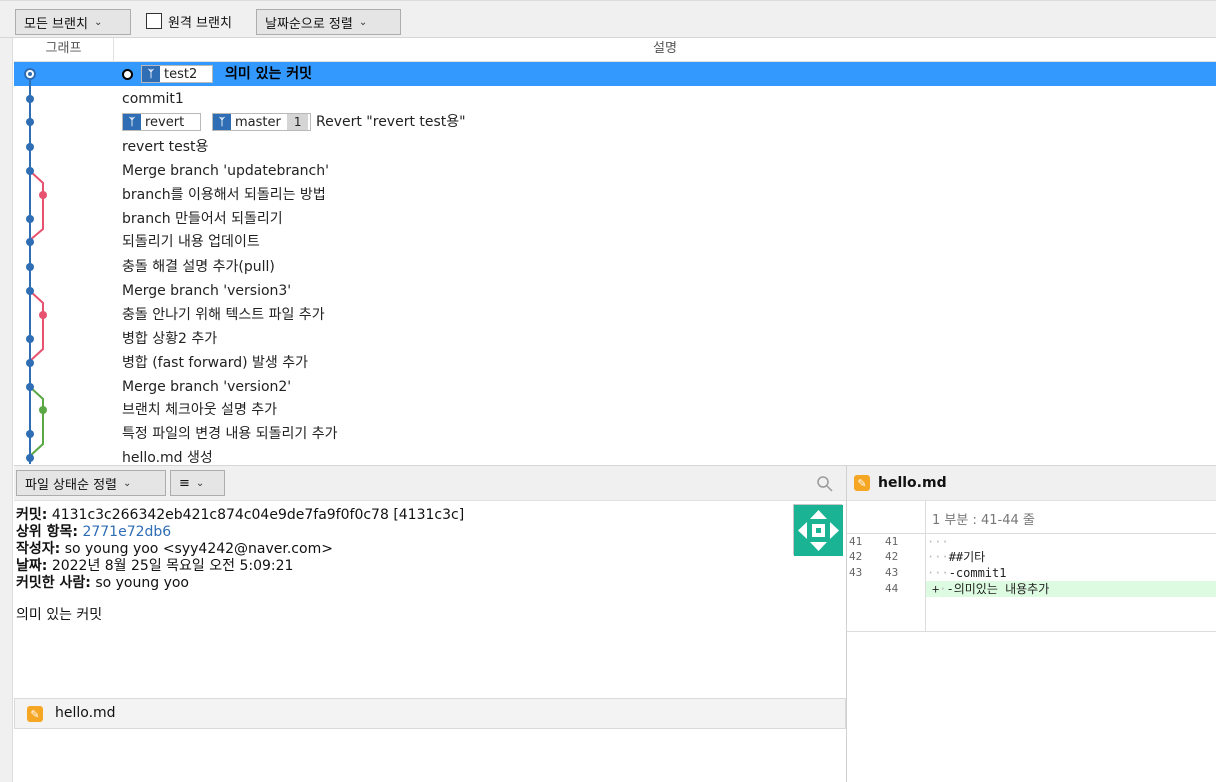 Image resolution: width=1216 pixels, height=782 pixels. Describe the element at coordinates (615, 219) in the screenshot. I see `commit-row: branch 만들어서 되돌리기` at that location.